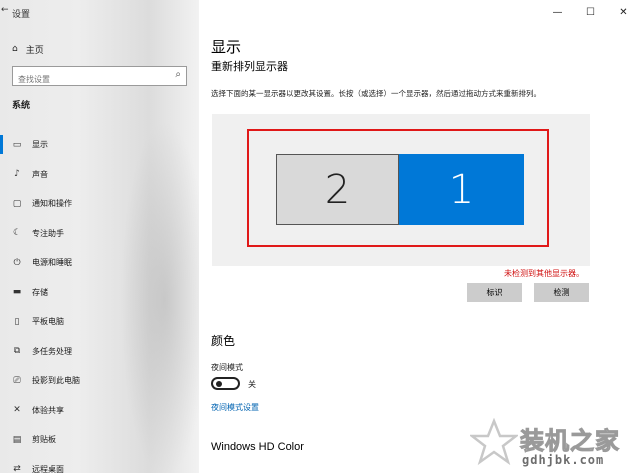 The height and width of the screenshot is (473, 640). What do you see at coordinates (90, 79) in the screenshot?
I see `search-input` at bounding box center [90, 79].